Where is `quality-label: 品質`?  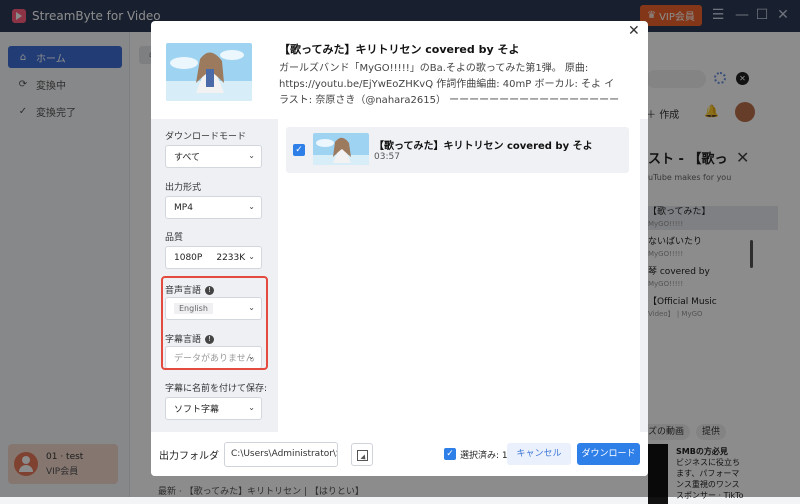 quality-label: 品質 is located at coordinates (174, 238).